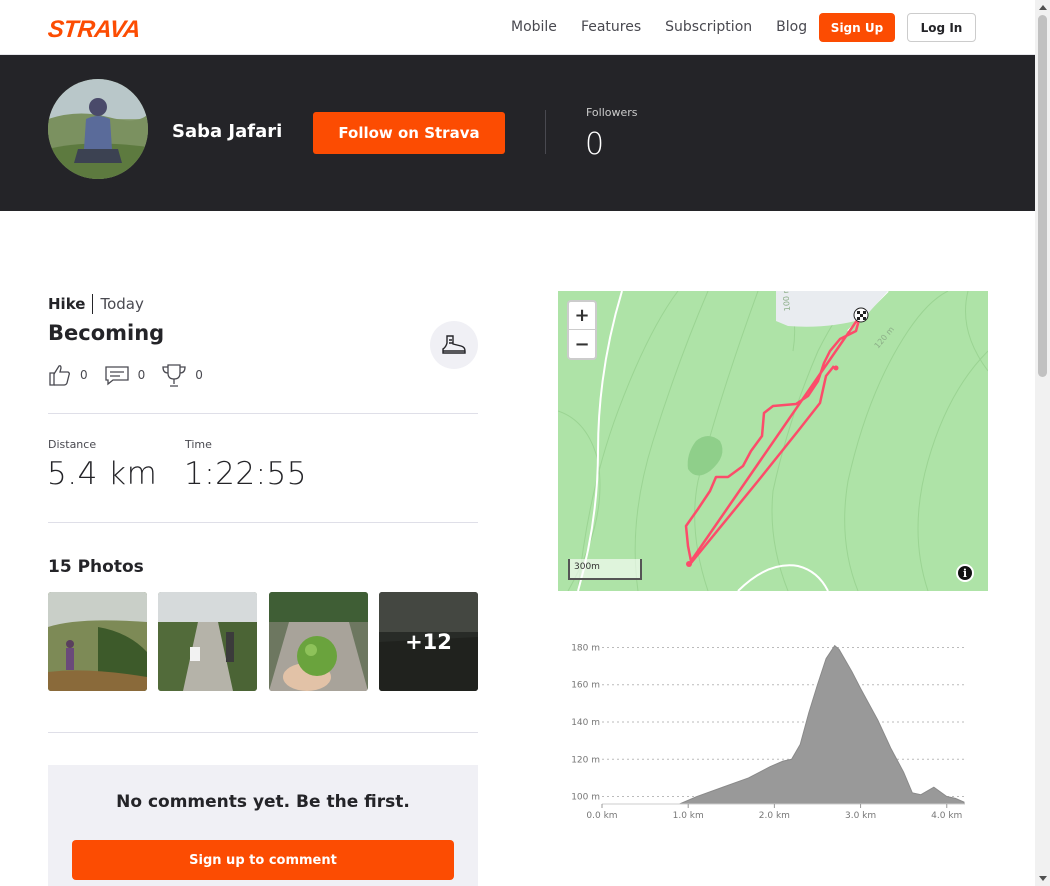 This screenshot has height=886, width=1050. Describe the element at coordinates (102, 474) in the screenshot. I see `distance-value: 5.4 km` at that location.